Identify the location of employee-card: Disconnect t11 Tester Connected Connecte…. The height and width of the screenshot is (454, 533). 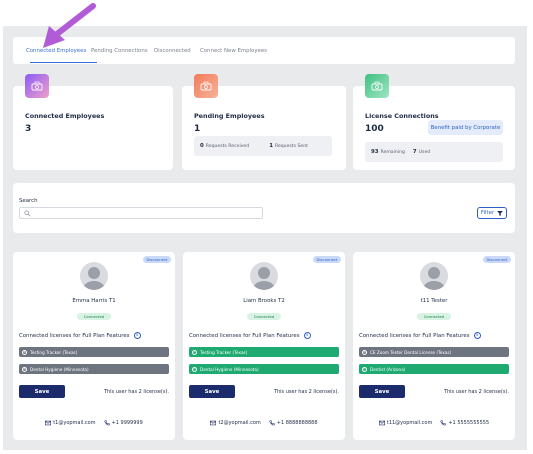
(434, 346).